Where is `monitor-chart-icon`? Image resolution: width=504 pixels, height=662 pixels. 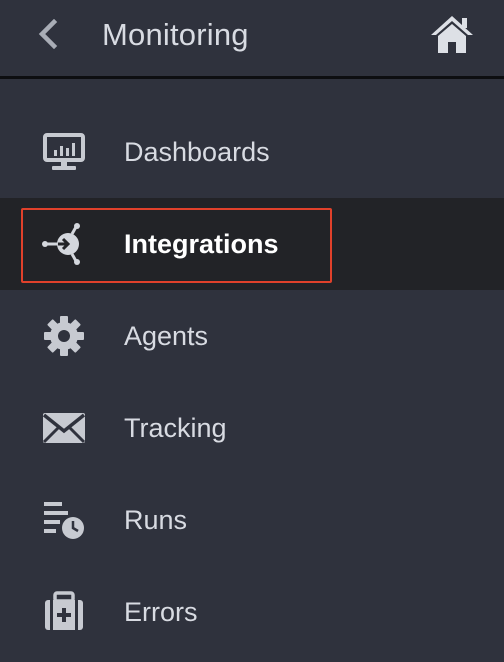 monitor-chart-icon is located at coordinates (64, 152).